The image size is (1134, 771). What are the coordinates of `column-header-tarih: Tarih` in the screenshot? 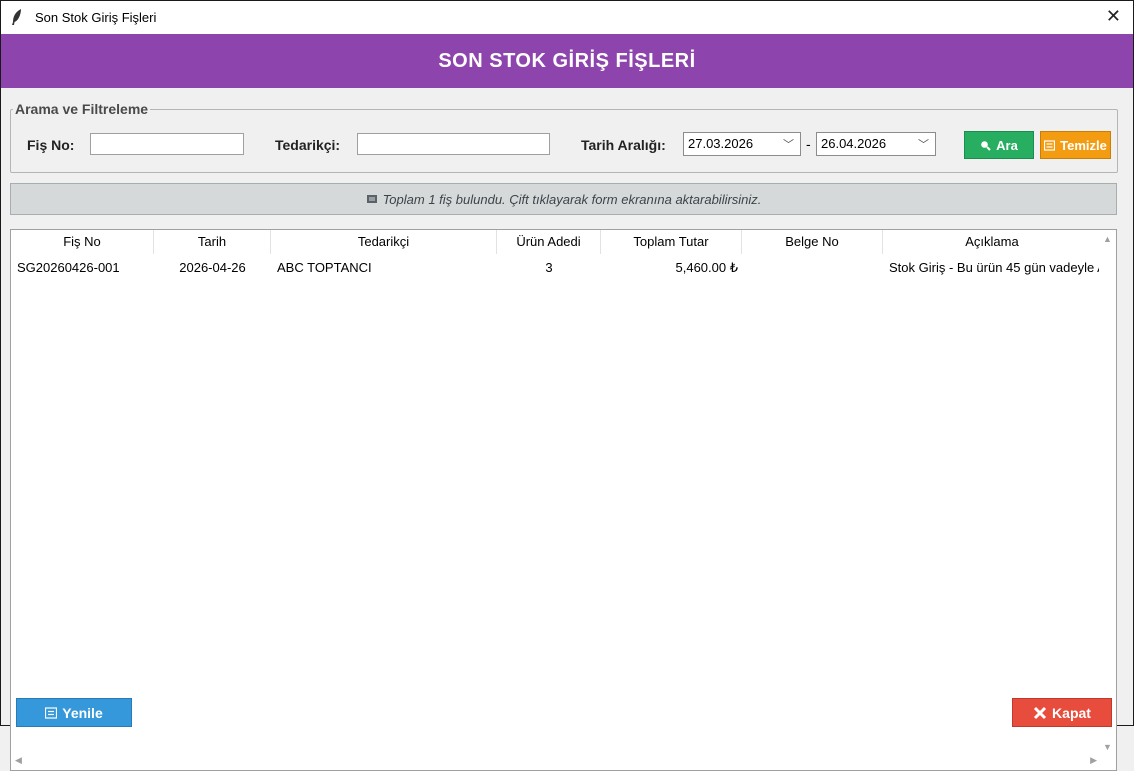 It's located at (212, 242).